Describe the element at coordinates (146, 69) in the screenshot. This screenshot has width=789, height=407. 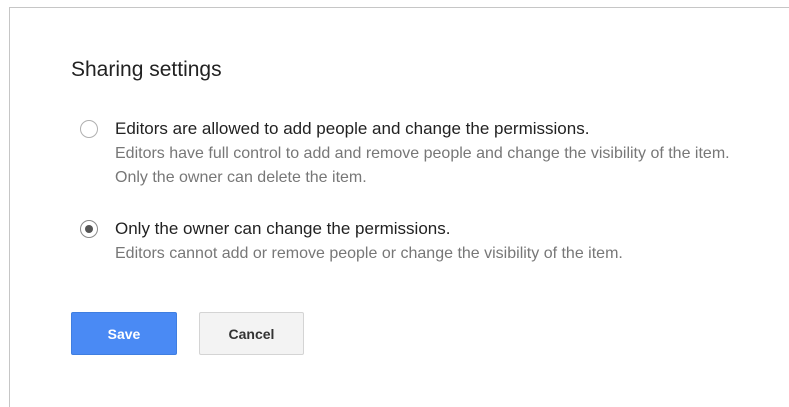
I see `dialog-title: Sharing settings` at that location.